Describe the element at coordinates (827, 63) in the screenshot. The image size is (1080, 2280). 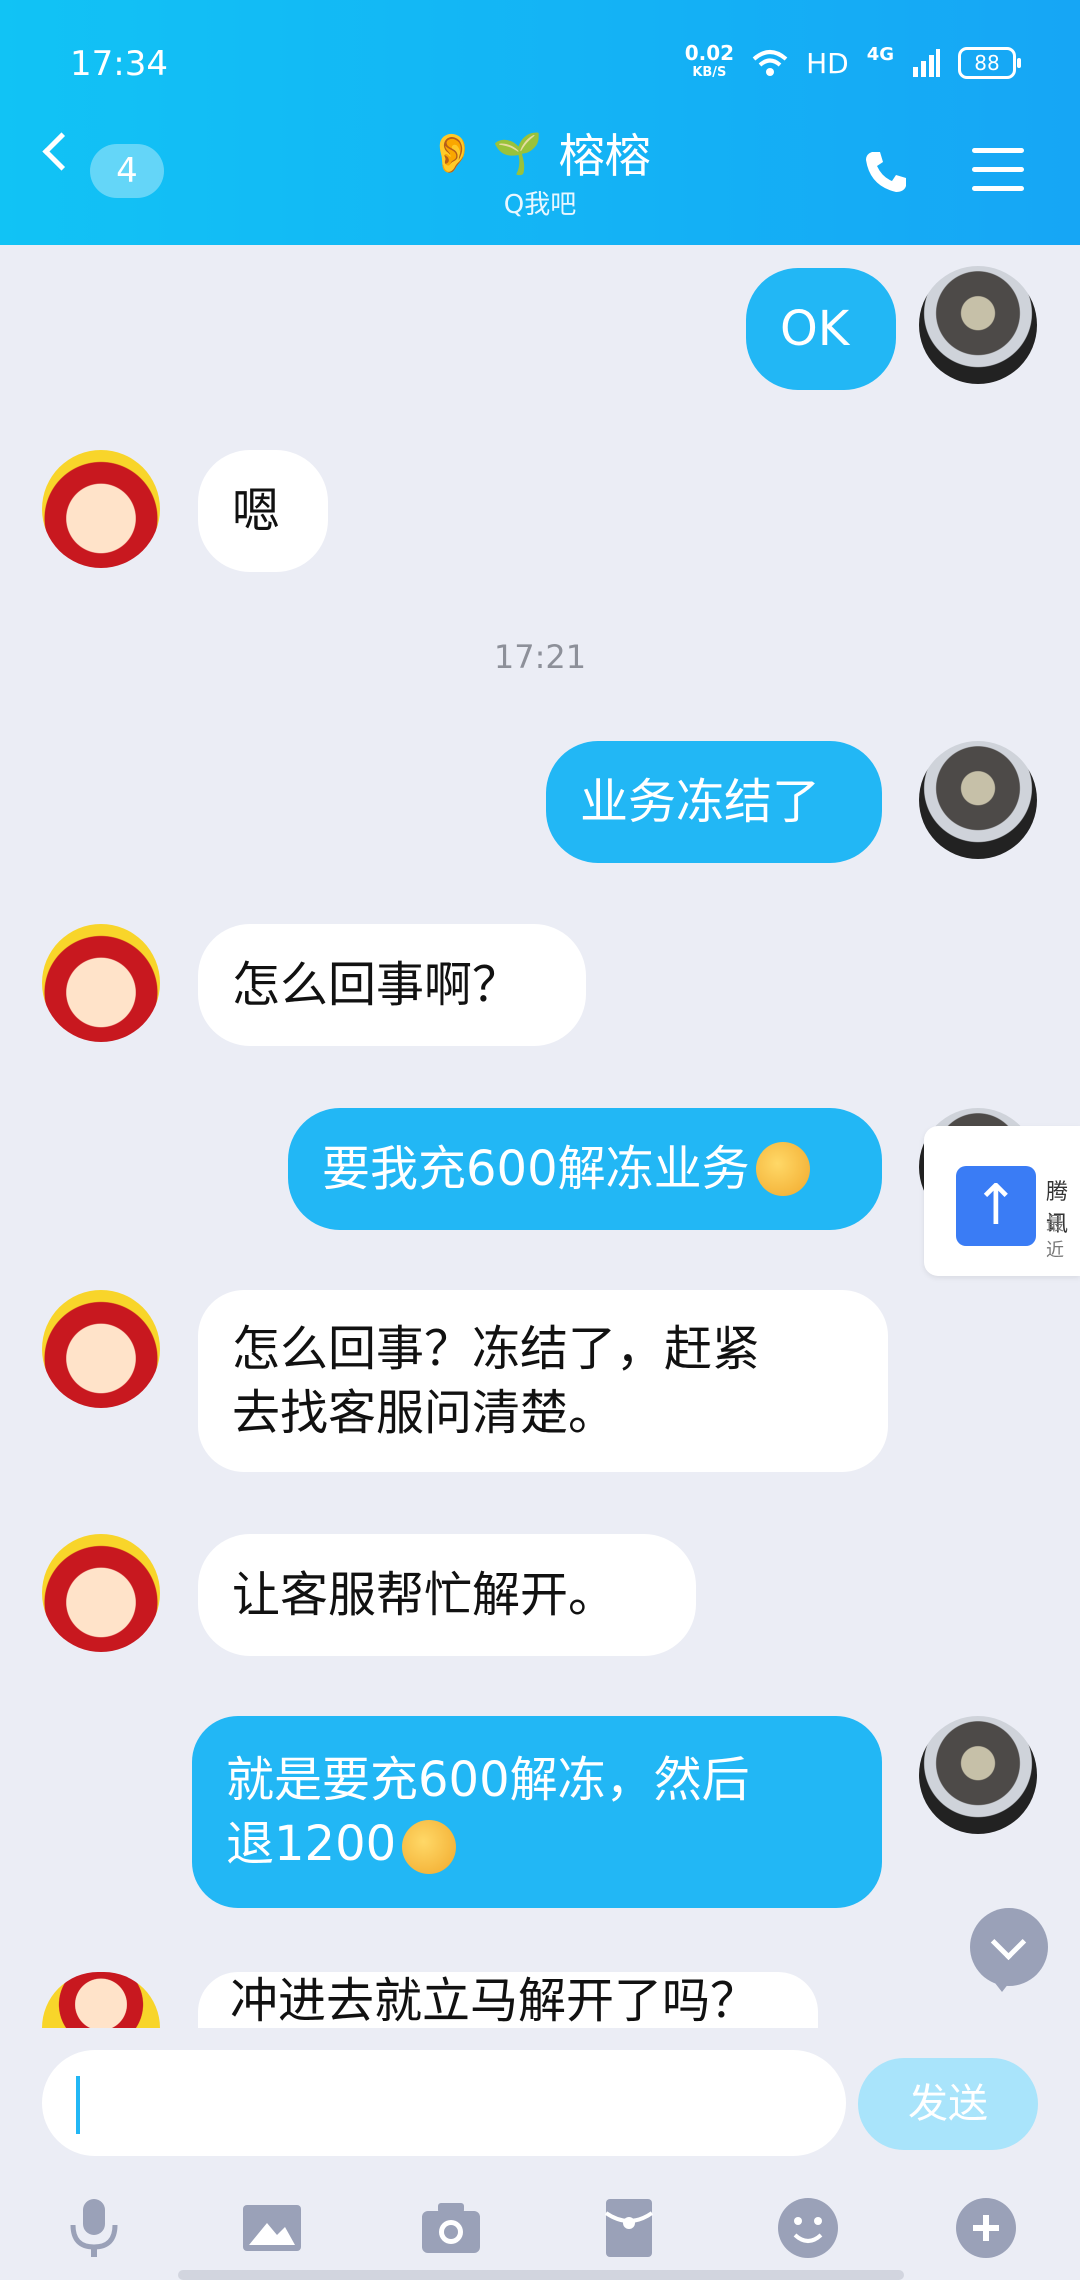
I see `hd-indicator: HD` at that location.